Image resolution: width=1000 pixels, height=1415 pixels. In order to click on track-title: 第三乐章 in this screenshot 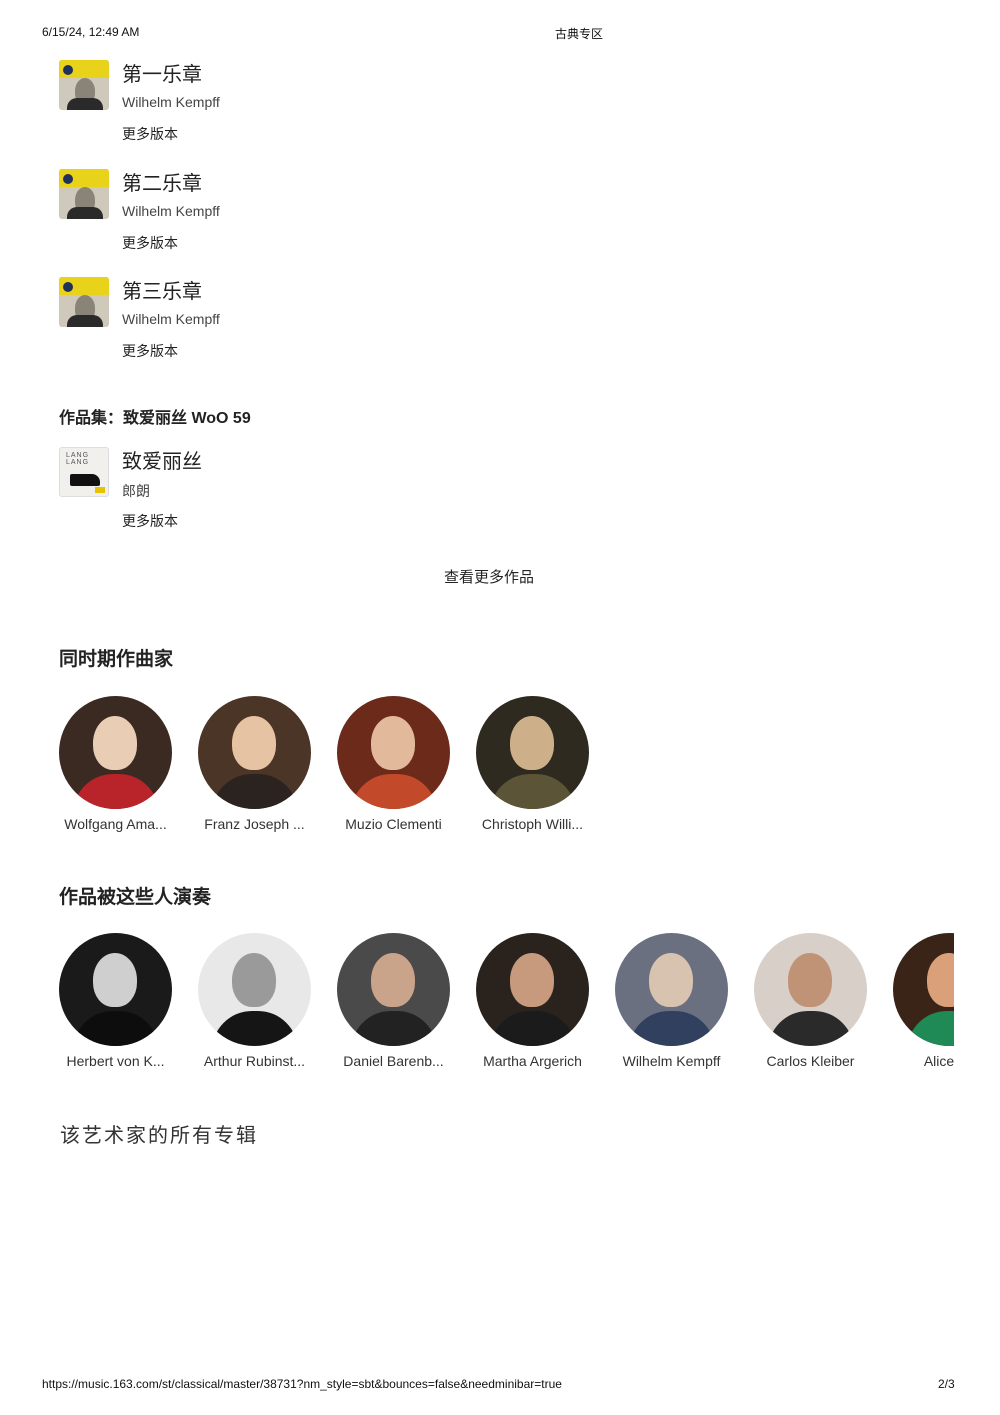, I will do `click(162, 289)`.